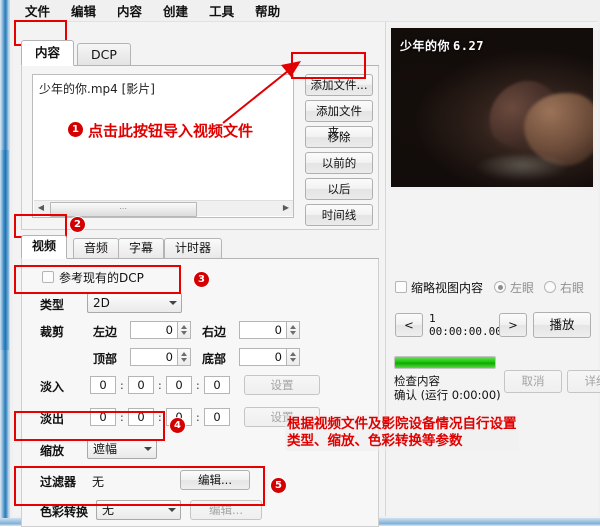 The width and height of the screenshot is (600, 527). I want to click on menu-item-file: 文件, so click(37, 11).